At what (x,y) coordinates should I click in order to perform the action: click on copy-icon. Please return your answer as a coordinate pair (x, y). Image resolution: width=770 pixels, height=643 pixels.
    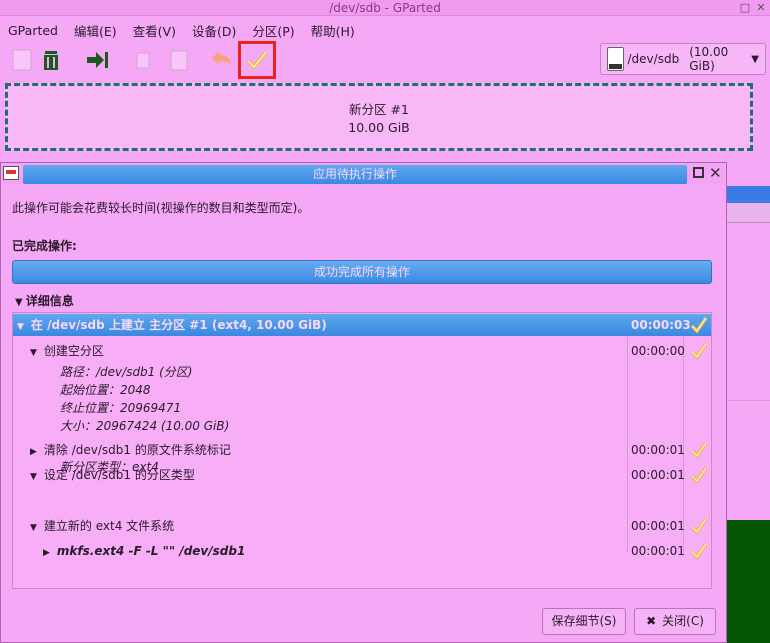
    Looking at the image, I should click on (144, 60).